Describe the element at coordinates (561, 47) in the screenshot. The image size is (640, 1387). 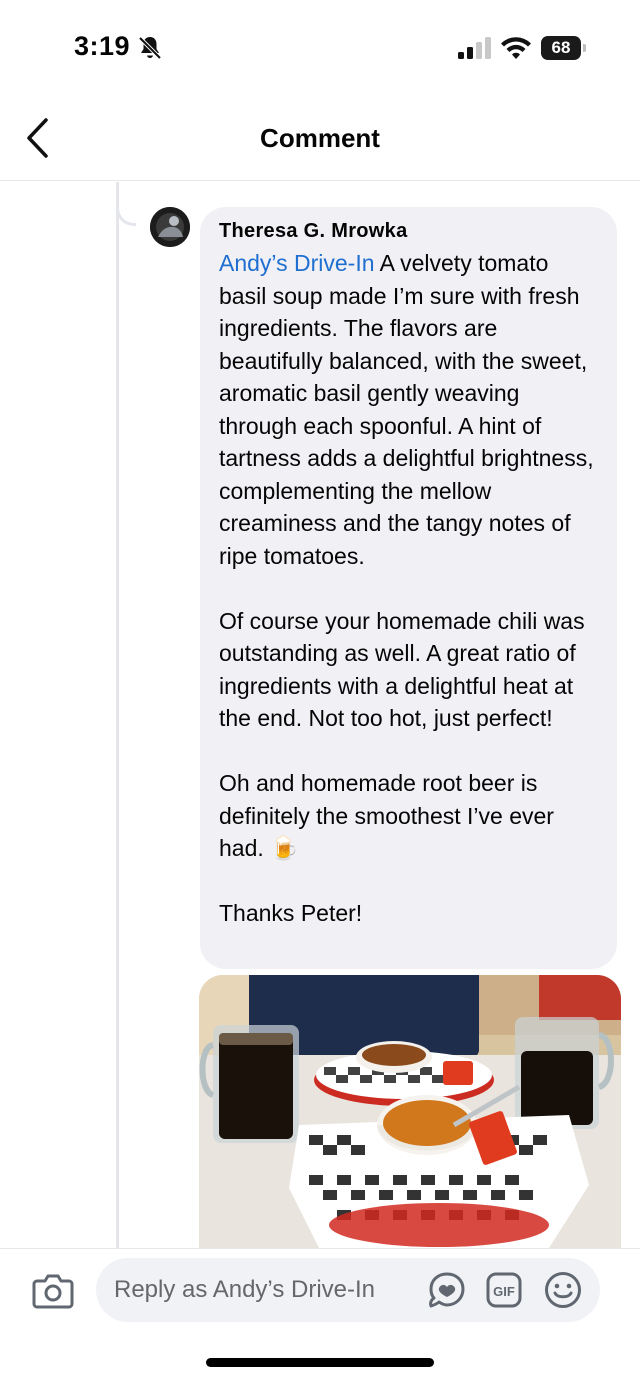
I see `battery-level-text: 68` at that location.